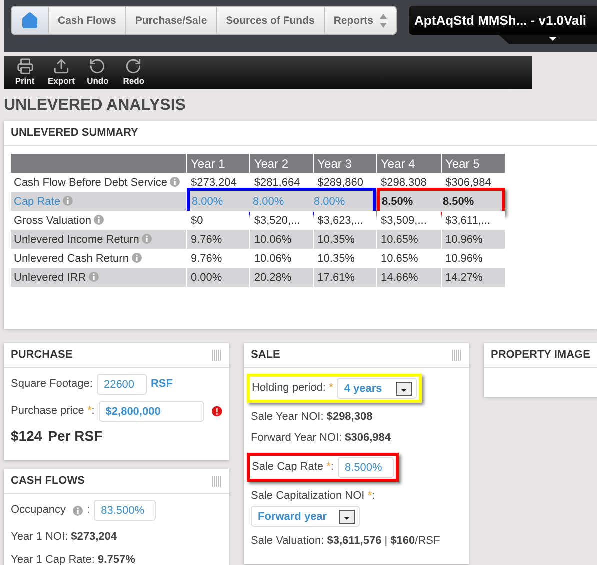 Image resolution: width=597 pixels, height=565 pixels. I want to click on input-field: 22600, so click(121, 384).